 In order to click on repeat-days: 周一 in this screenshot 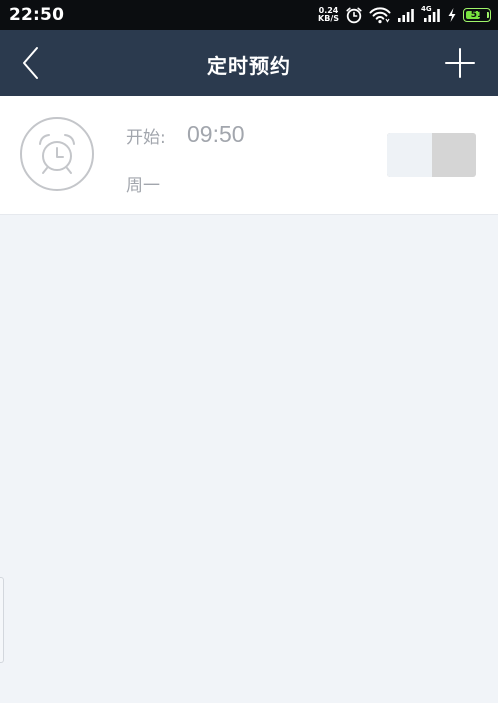, I will do `click(143, 186)`.